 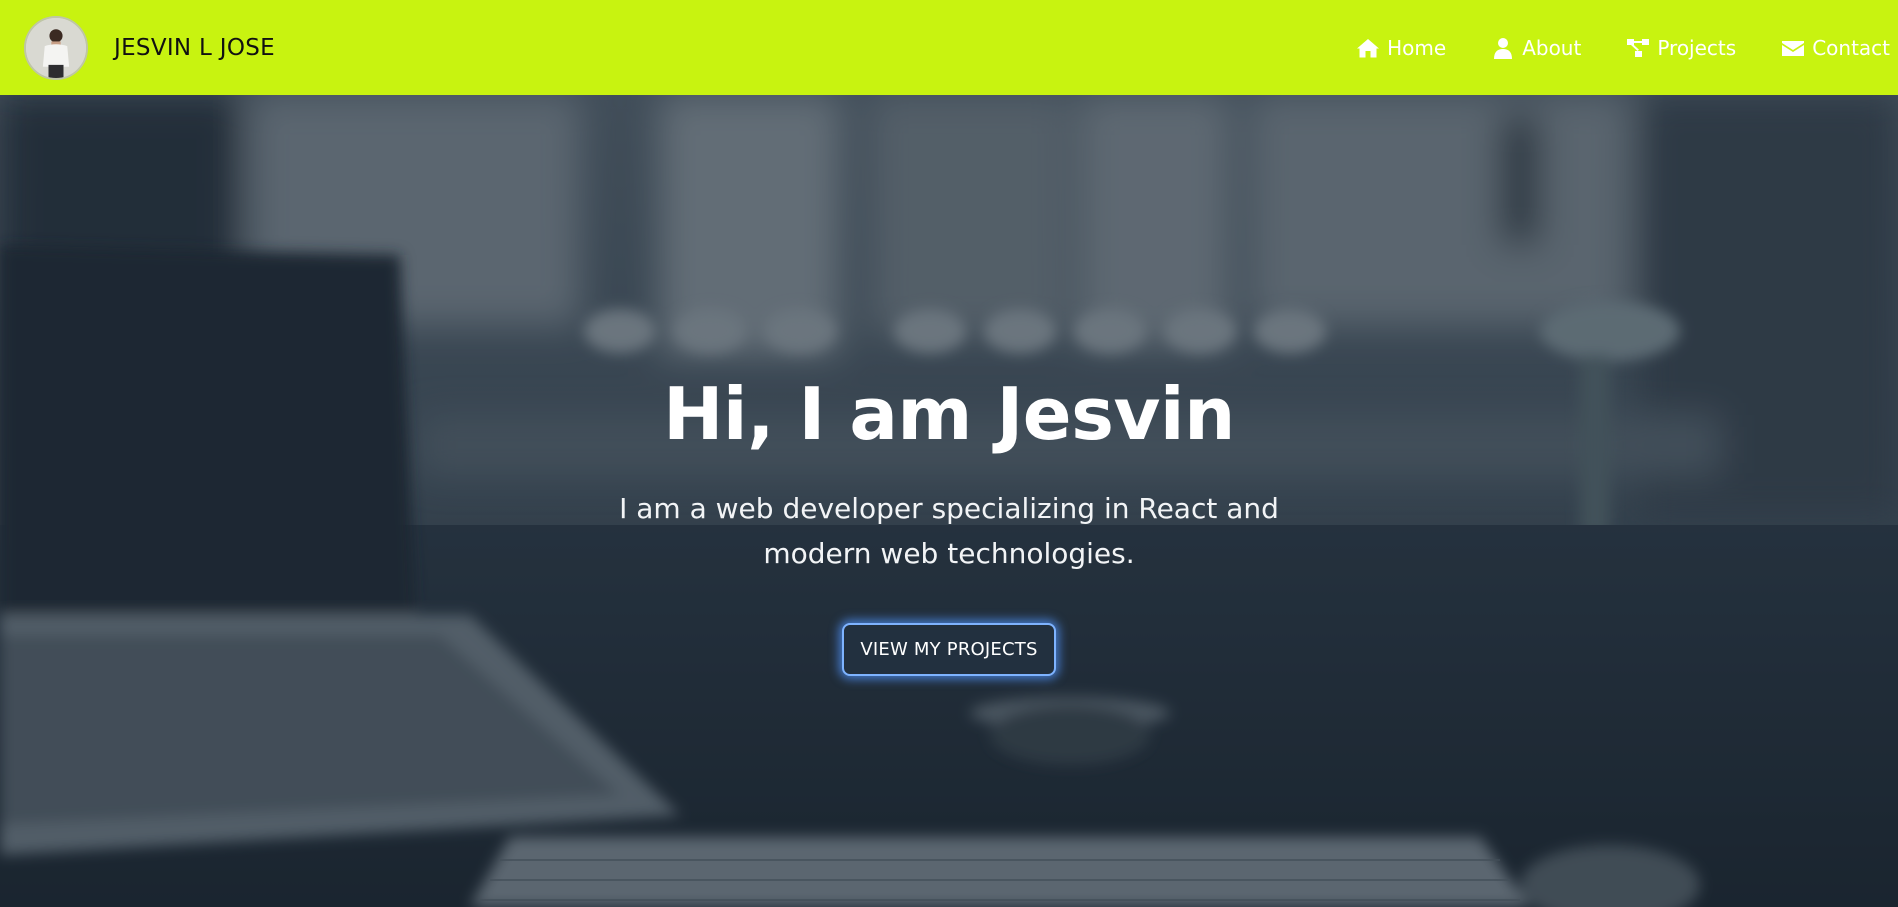 What do you see at coordinates (1503, 48) in the screenshot?
I see `user-icon` at bounding box center [1503, 48].